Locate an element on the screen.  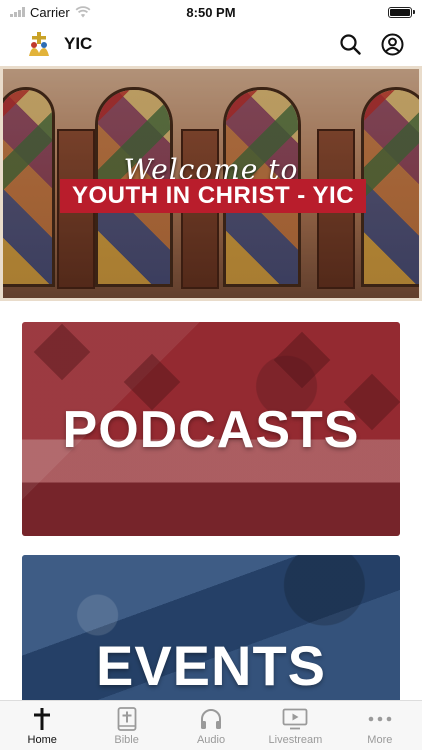
app-title: YIC is located at coordinates (78, 43).